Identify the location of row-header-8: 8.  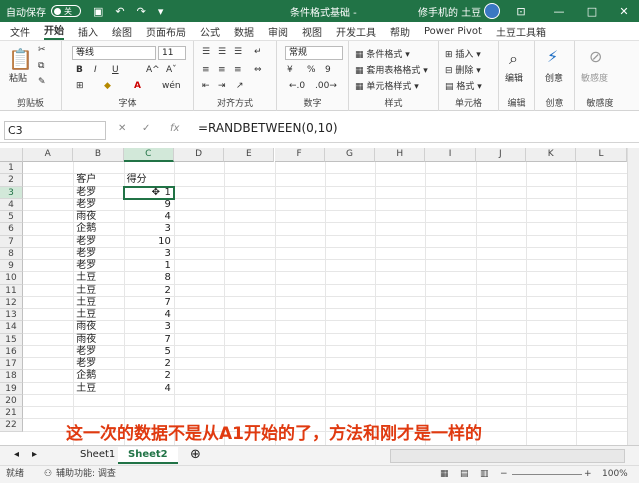
(11, 253).